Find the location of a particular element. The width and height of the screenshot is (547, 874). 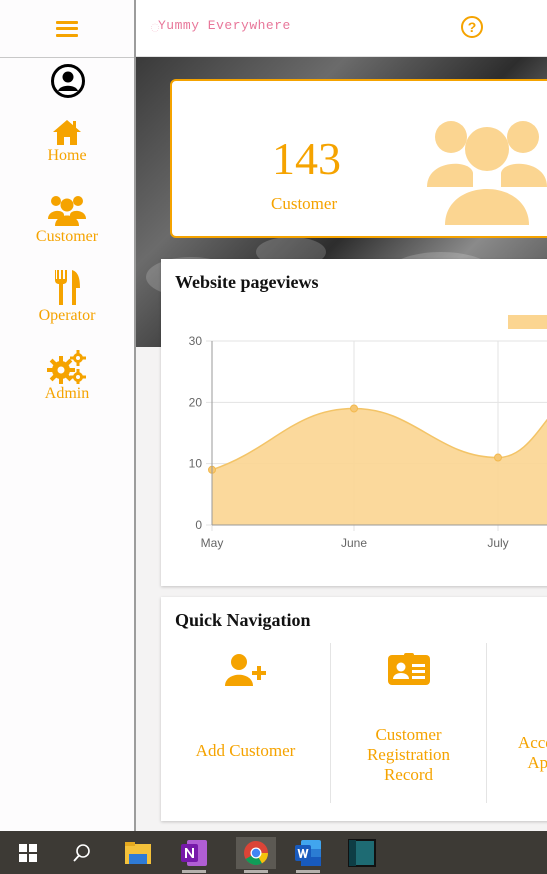

onenote-taskbar-button is located at coordinates (194, 855).